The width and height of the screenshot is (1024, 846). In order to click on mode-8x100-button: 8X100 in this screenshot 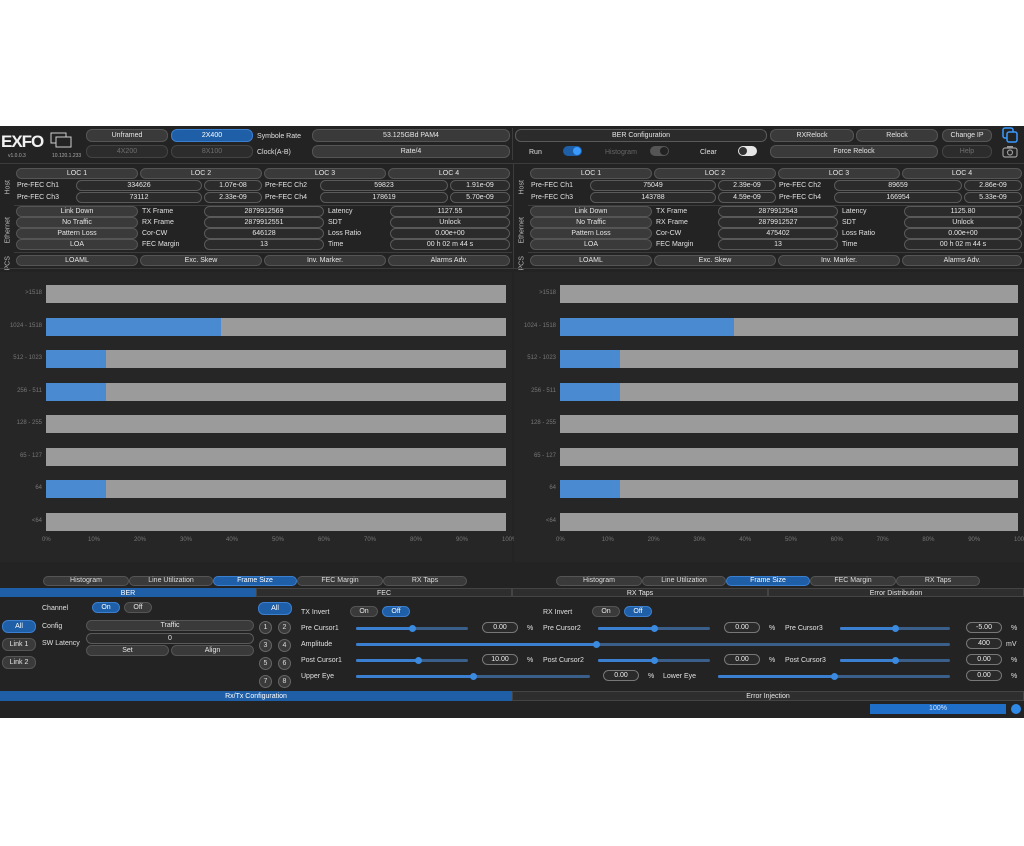, I will do `click(212, 151)`.